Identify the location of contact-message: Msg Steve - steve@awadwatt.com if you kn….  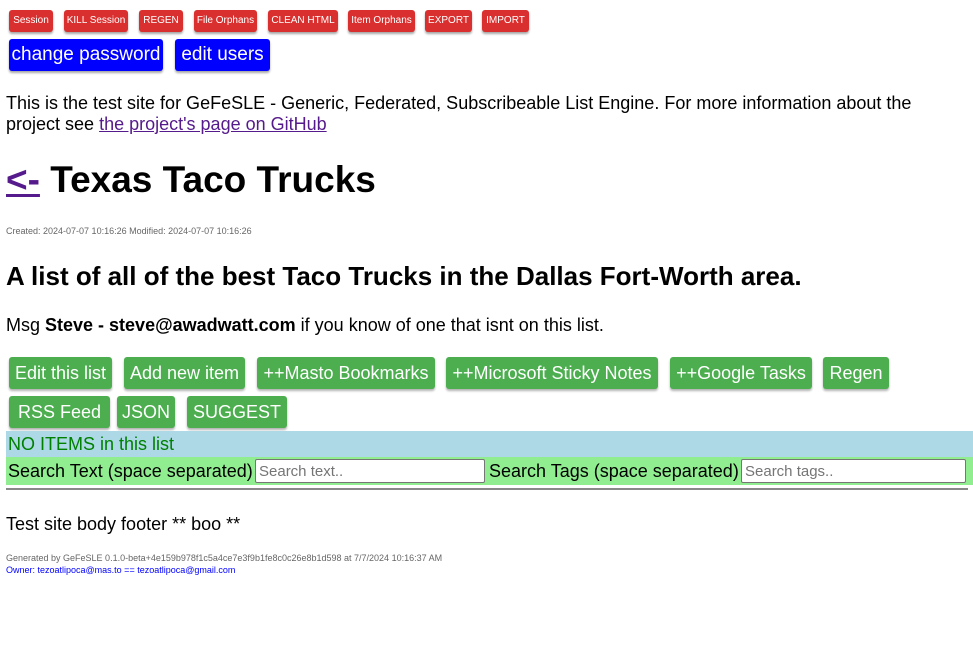
(305, 325).